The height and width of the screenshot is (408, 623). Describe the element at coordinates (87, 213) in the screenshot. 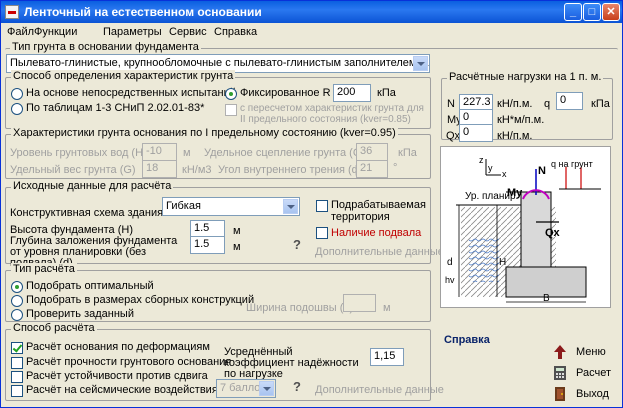

I see `scheme-label: Конструктивная схема здания` at that location.